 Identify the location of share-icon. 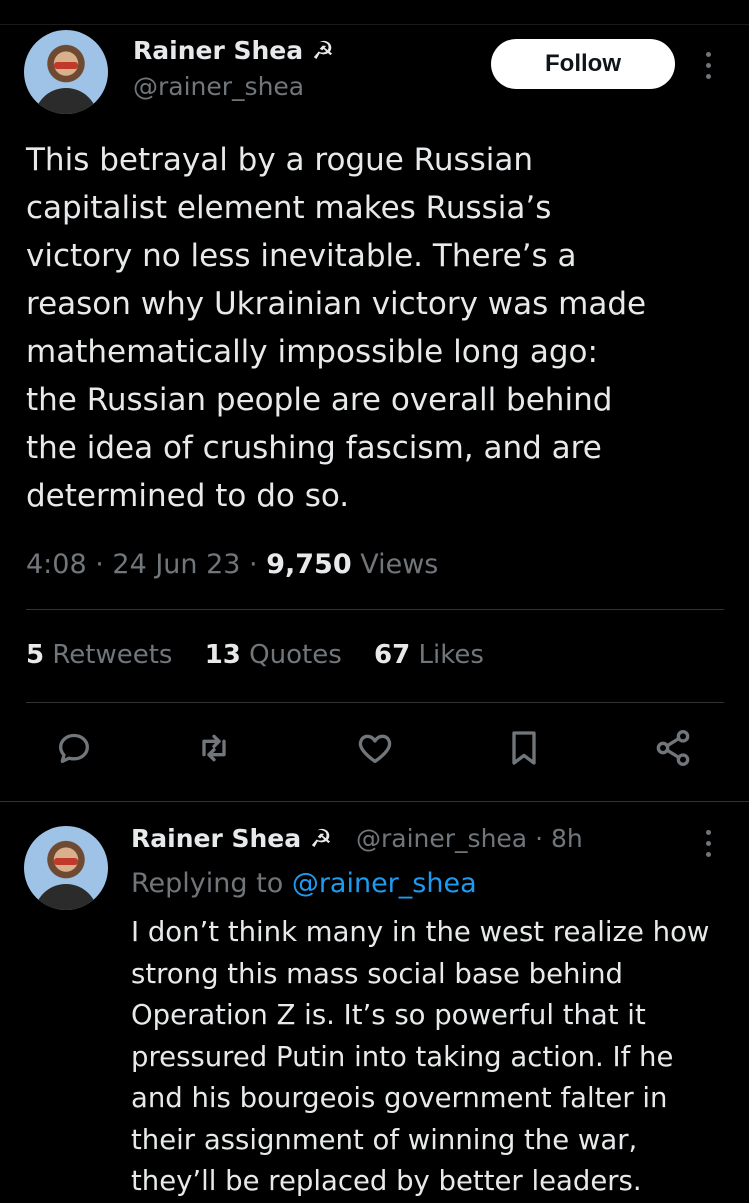
(673, 748).